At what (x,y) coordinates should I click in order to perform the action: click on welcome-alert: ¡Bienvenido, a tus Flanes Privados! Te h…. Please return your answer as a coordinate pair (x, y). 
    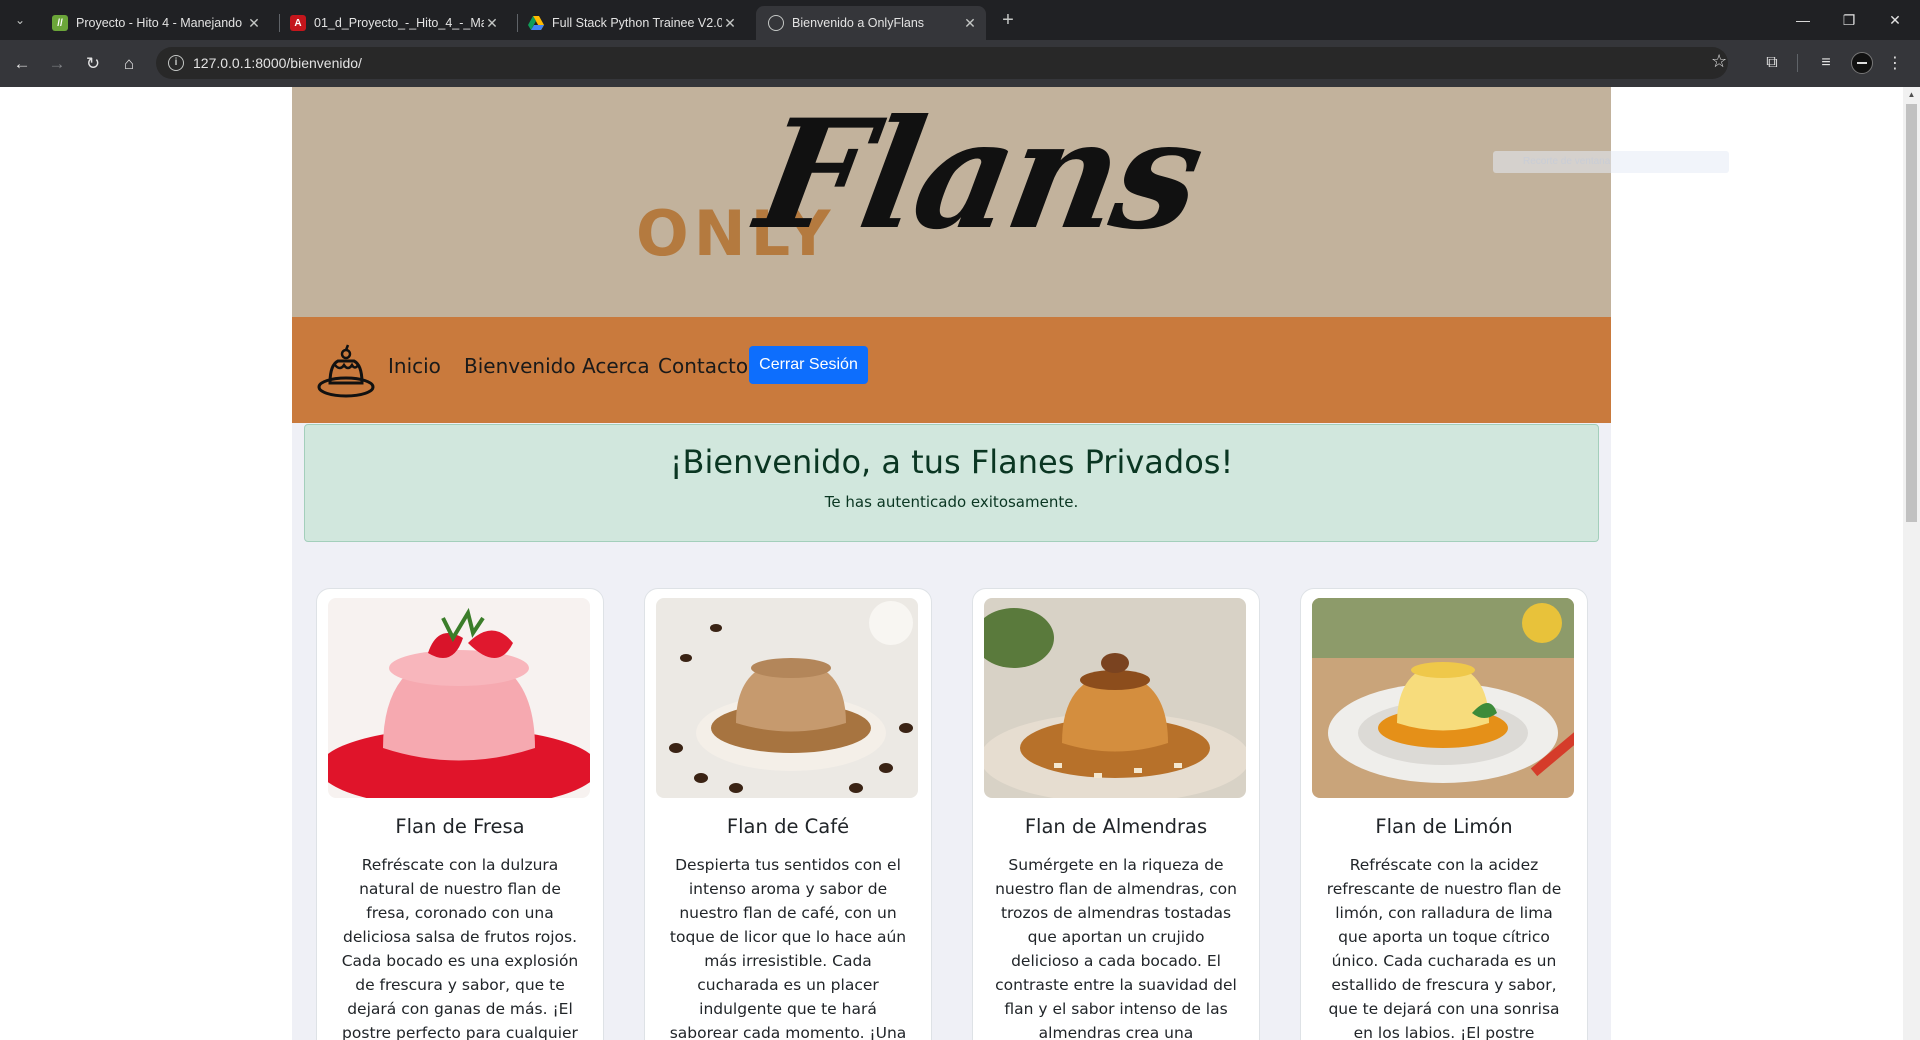
    Looking at the image, I should click on (951, 483).